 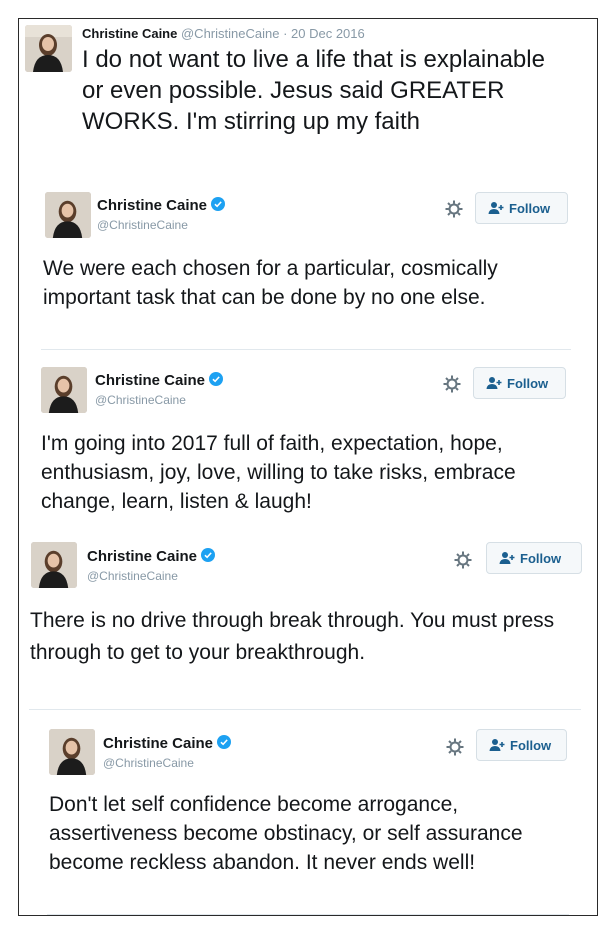 I want to click on tweet-date: · 20 Dec 2016, so click(x=324, y=33).